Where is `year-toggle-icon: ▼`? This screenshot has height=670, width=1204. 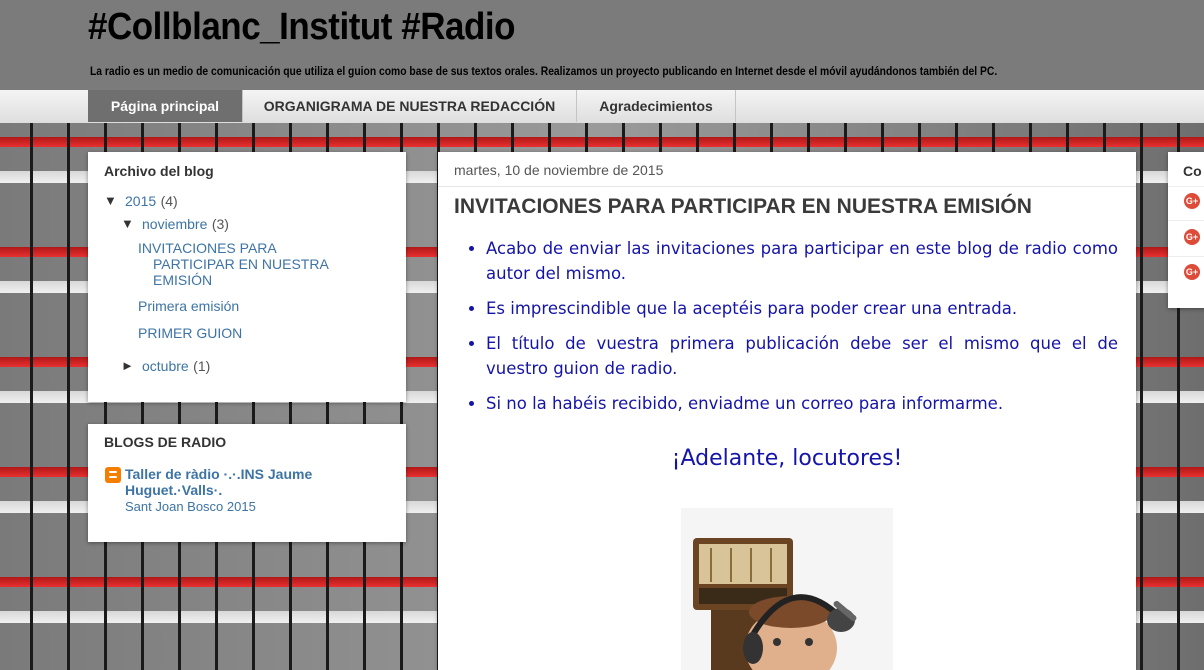 year-toggle-icon: ▼ is located at coordinates (110, 200).